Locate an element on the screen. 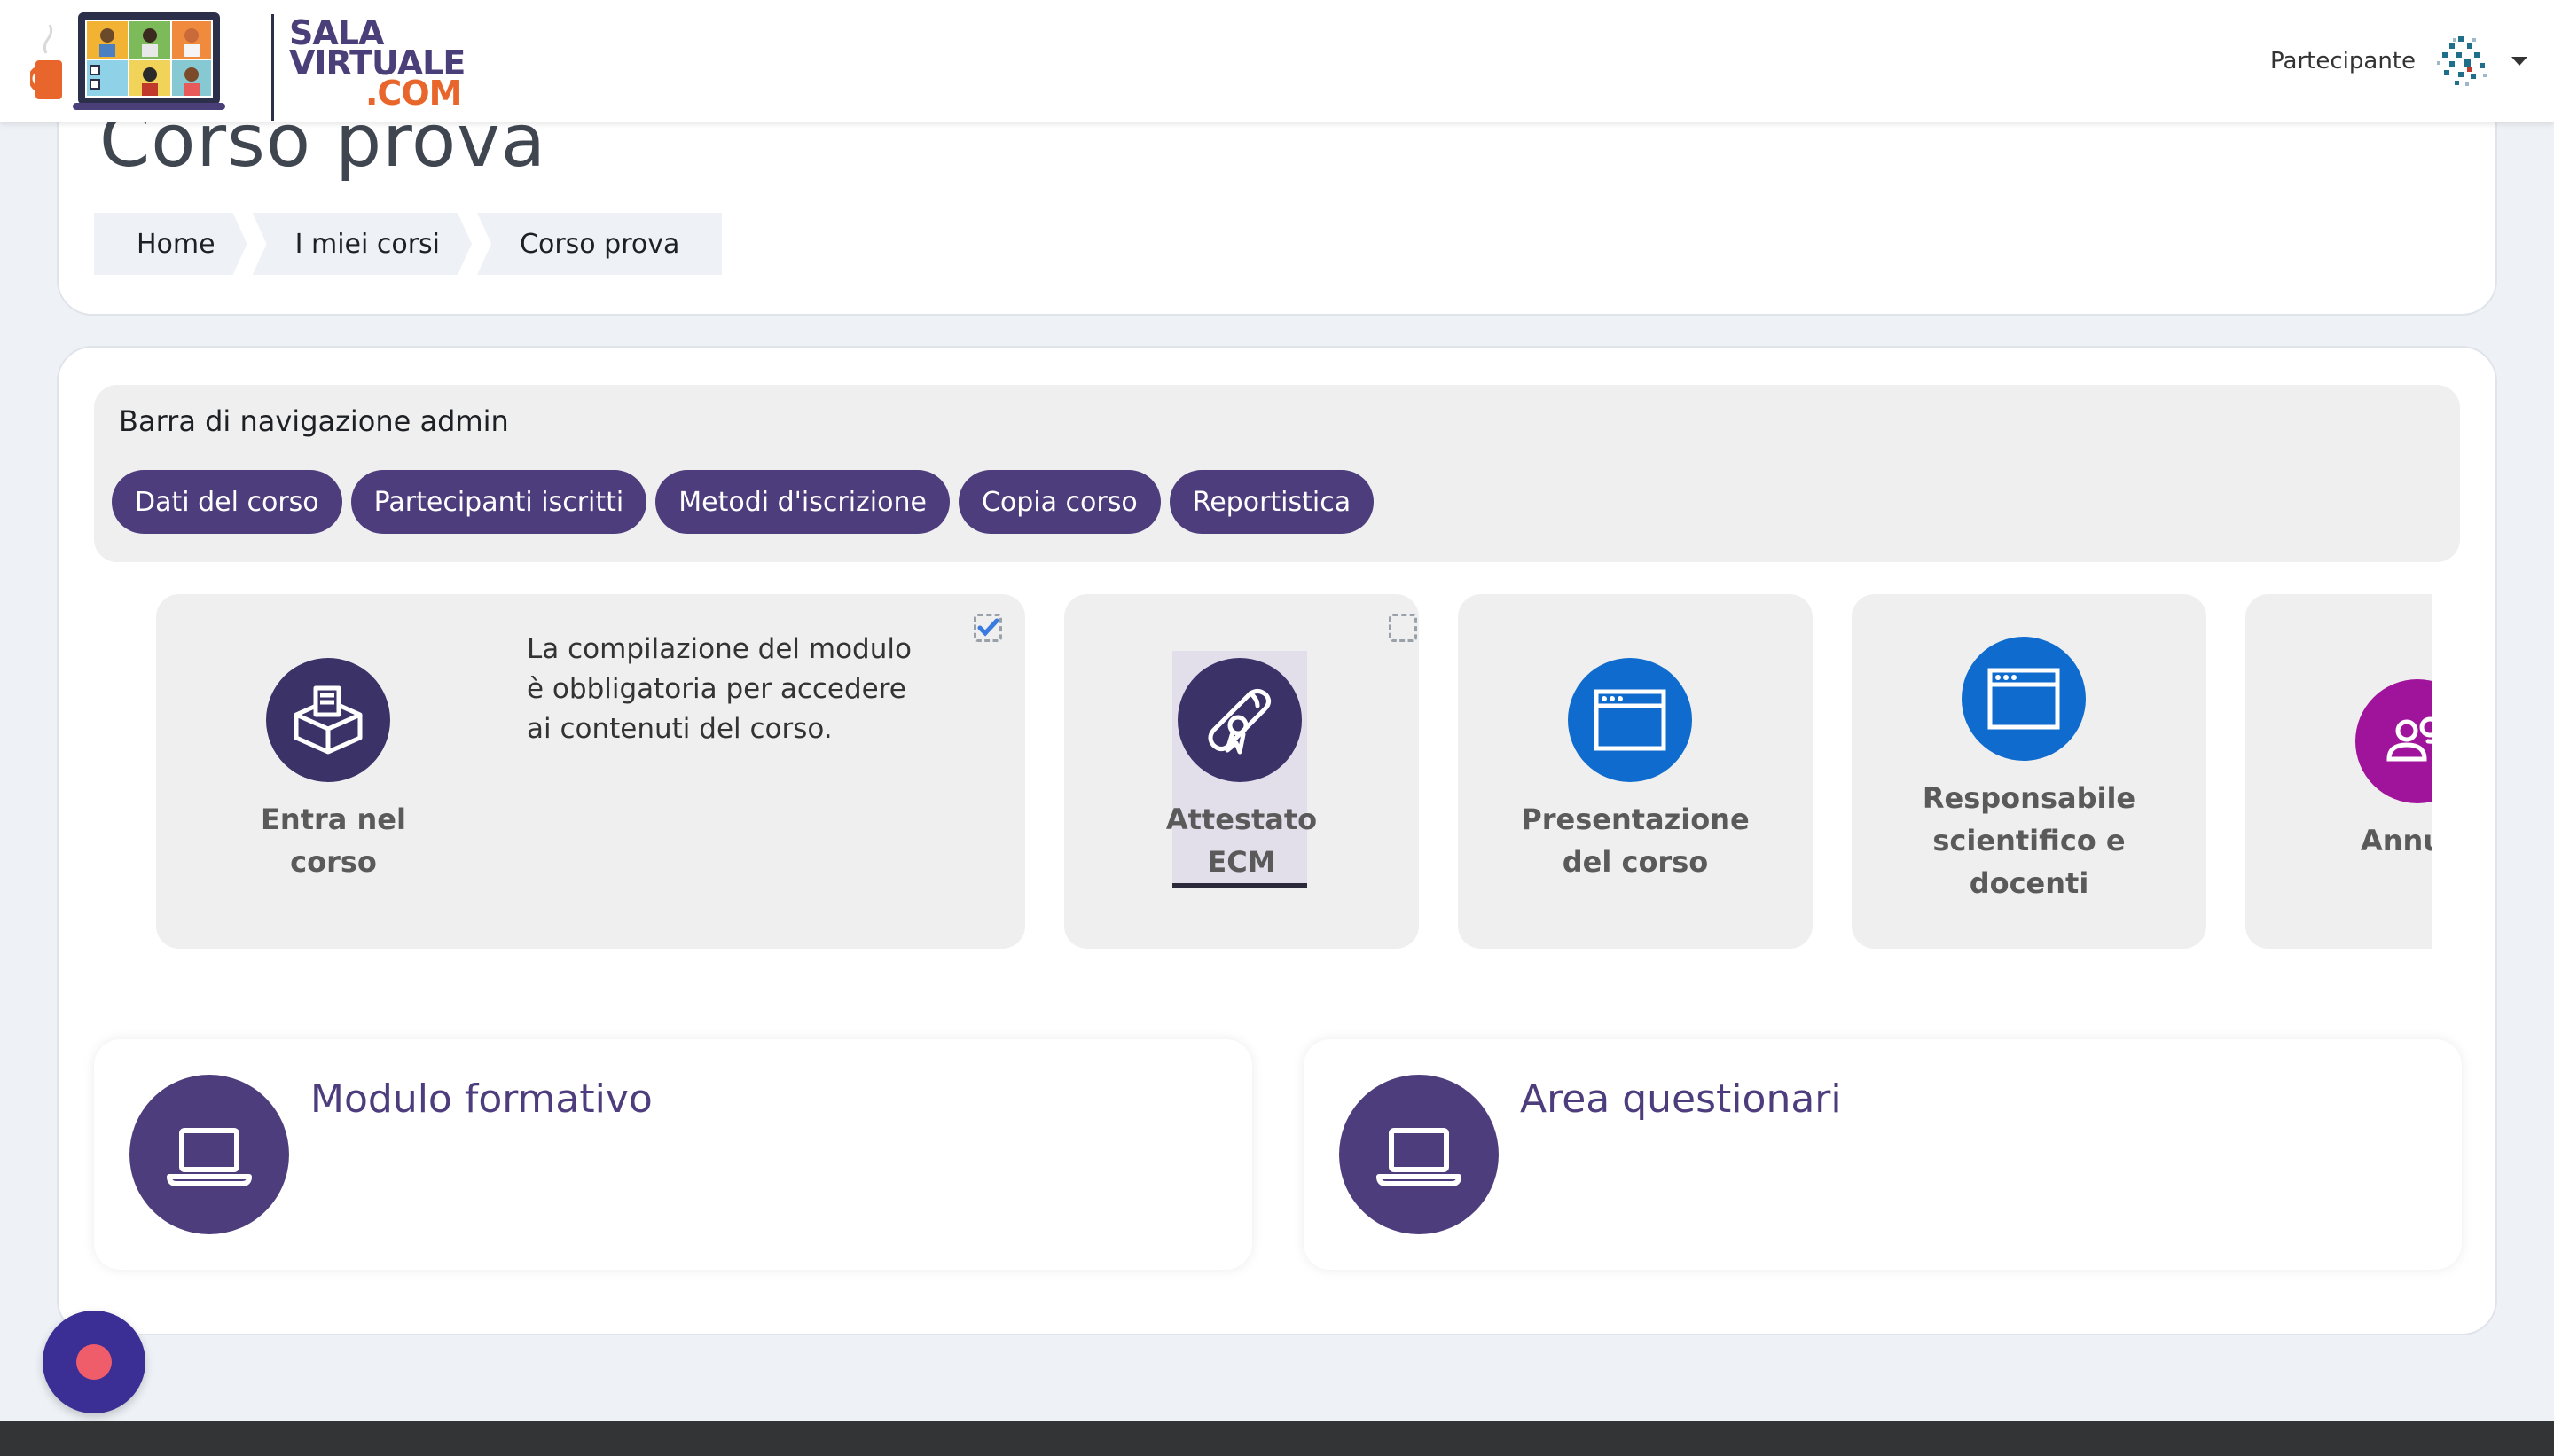  tile-label-line: Attestato is located at coordinates (1241, 819).